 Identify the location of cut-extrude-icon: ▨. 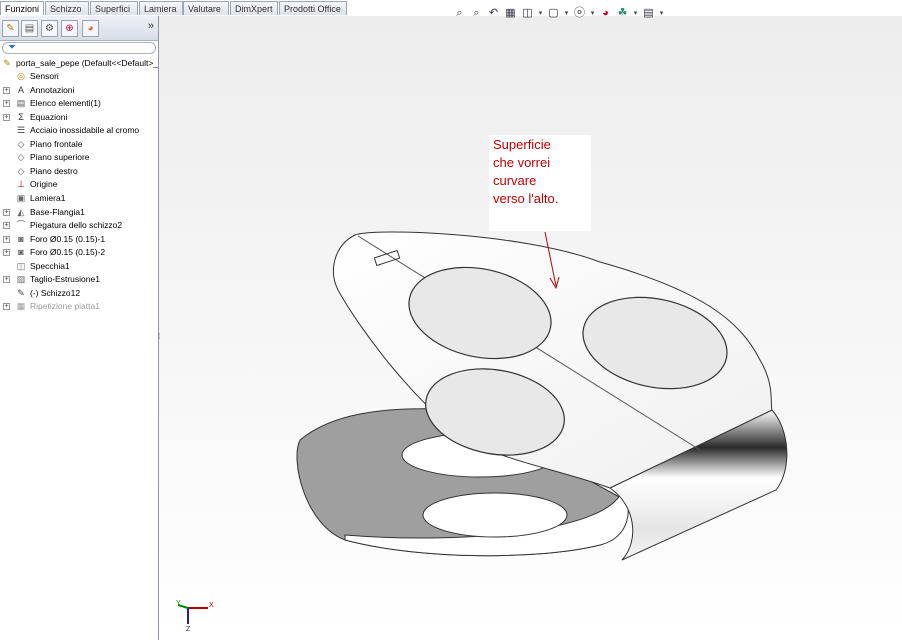
(21, 279).